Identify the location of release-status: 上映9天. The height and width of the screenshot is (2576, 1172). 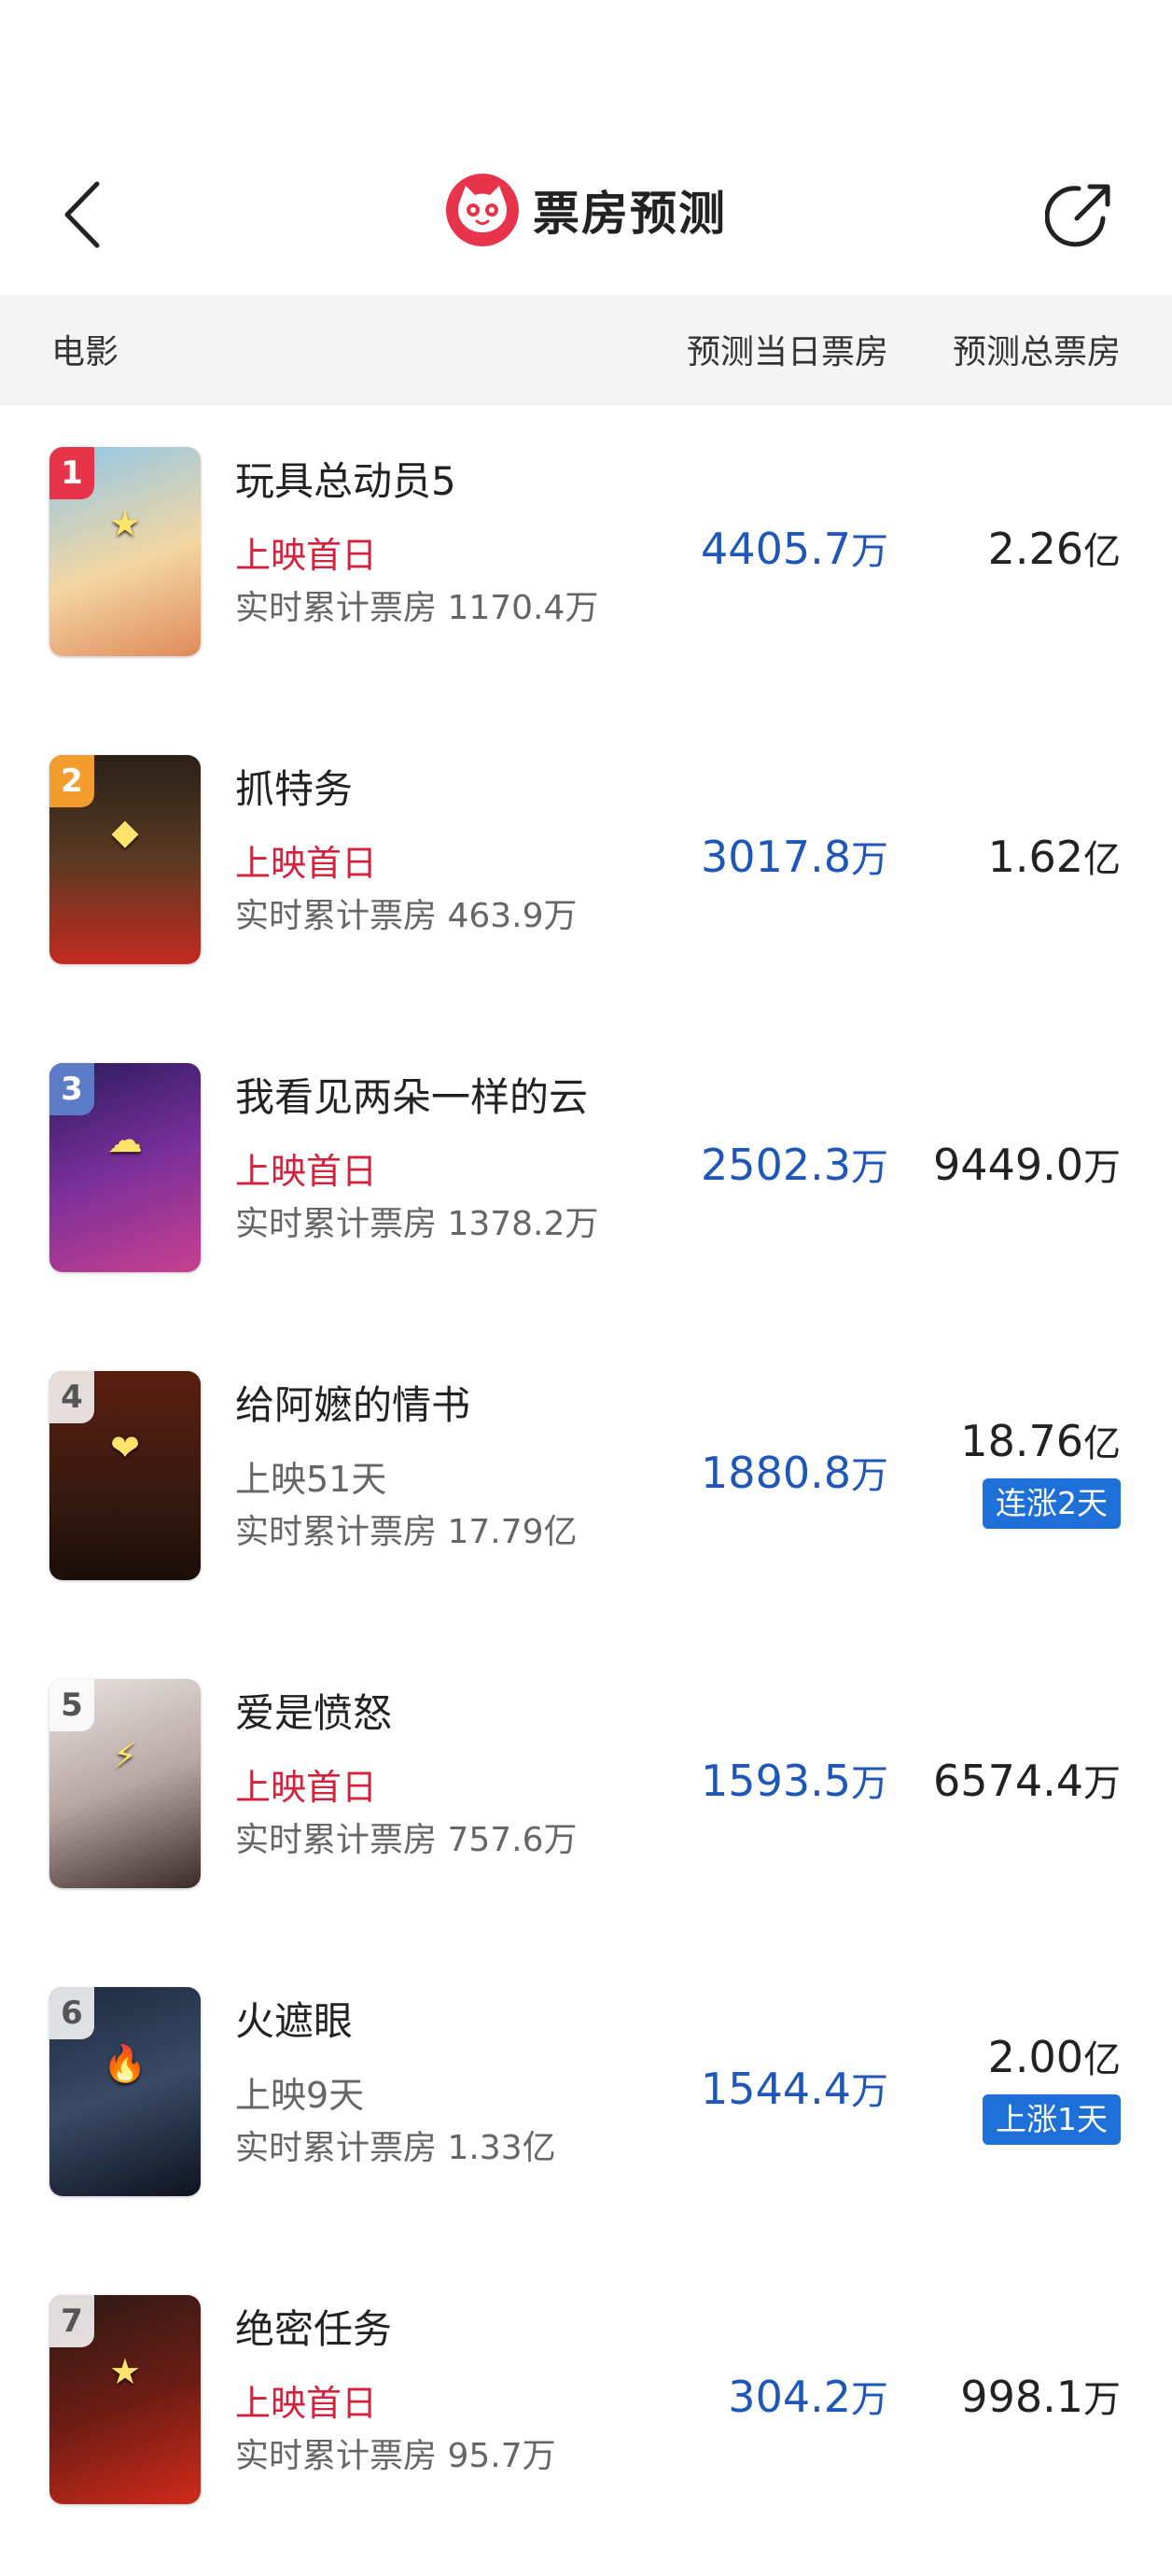
(300, 2095).